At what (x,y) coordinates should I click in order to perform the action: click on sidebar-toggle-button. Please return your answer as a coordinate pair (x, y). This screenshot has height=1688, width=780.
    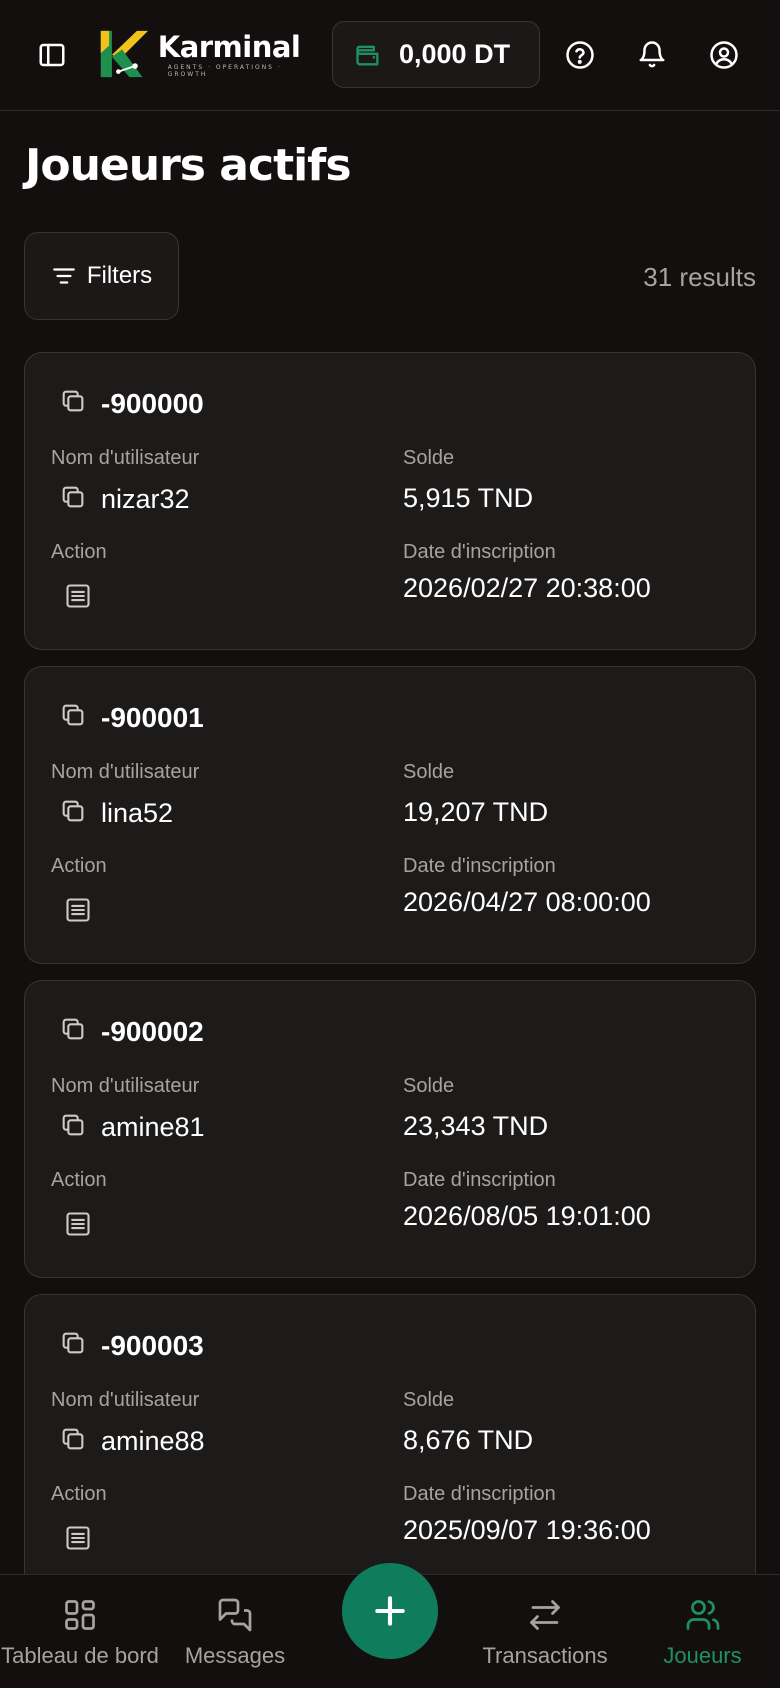
    Looking at the image, I should click on (52, 55).